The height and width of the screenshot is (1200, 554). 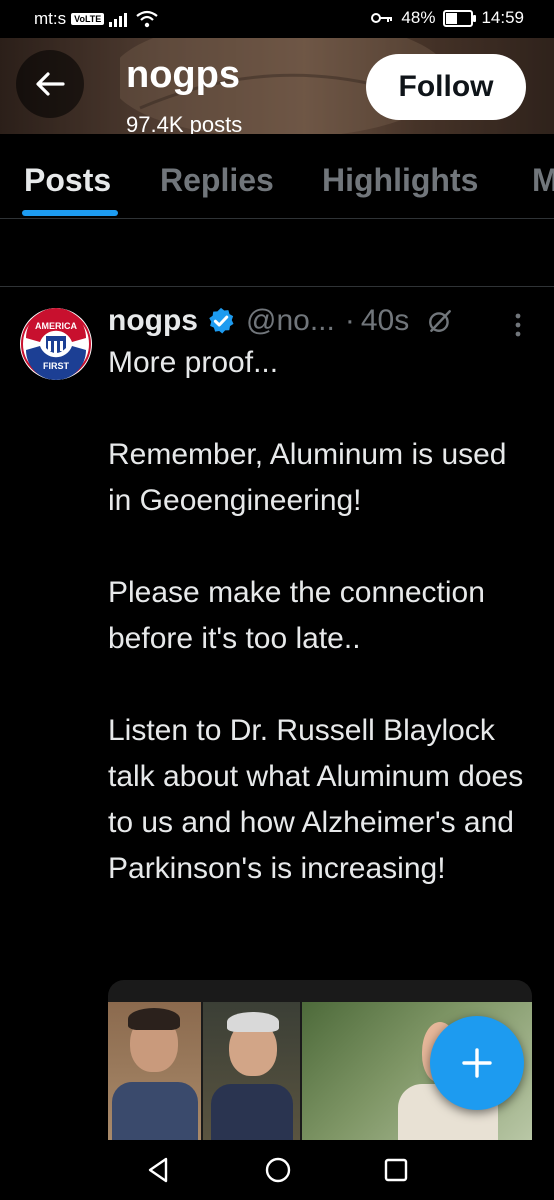 What do you see at coordinates (382, 18) in the screenshot?
I see `key-icon` at bounding box center [382, 18].